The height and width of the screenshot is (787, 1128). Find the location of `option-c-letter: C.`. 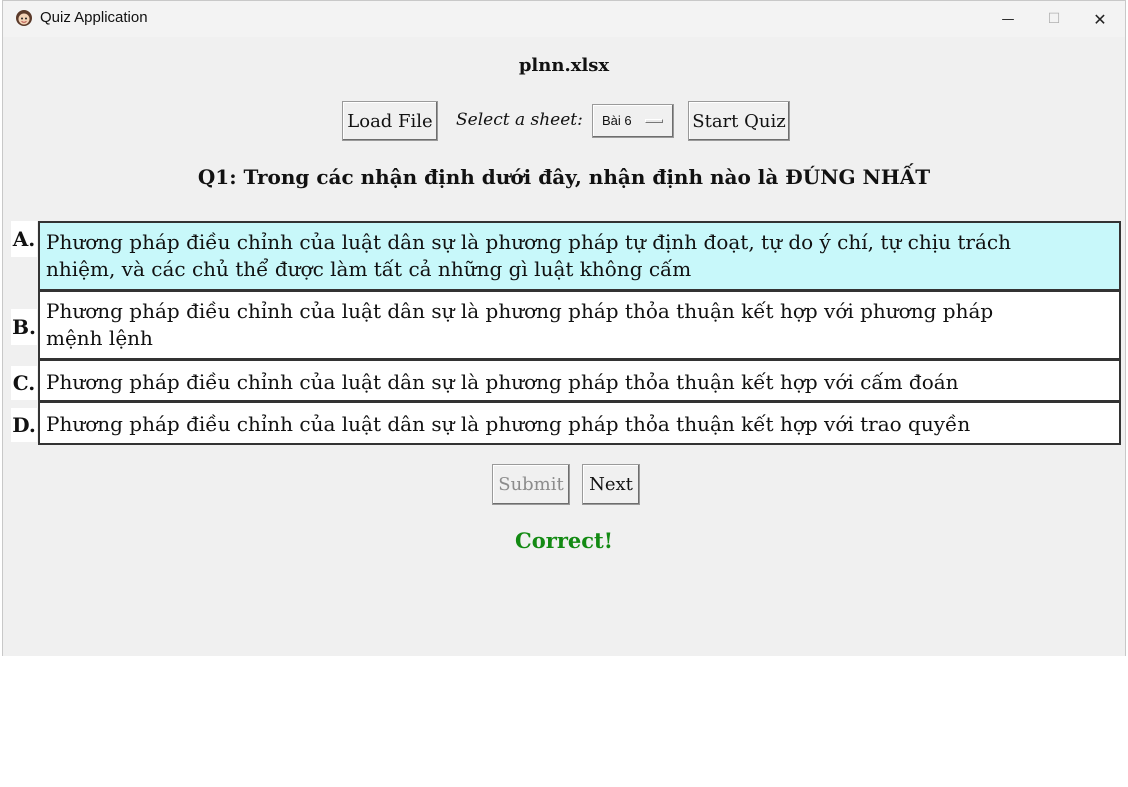

option-c-letter: C. is located at coordinates (24, 383).